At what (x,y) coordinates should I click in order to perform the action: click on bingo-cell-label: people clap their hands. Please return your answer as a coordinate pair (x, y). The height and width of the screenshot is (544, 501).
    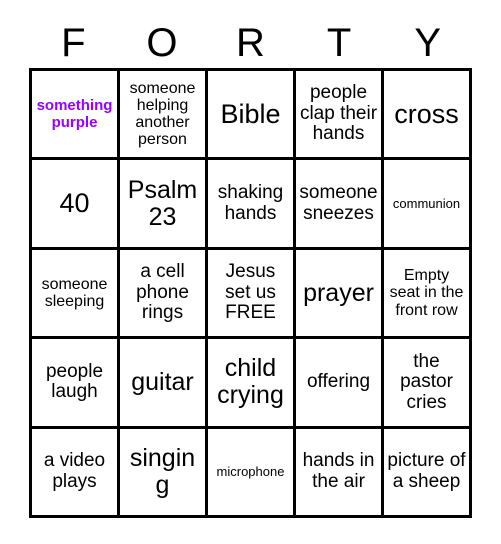
    Looking at the image, I should click on (338, 113).